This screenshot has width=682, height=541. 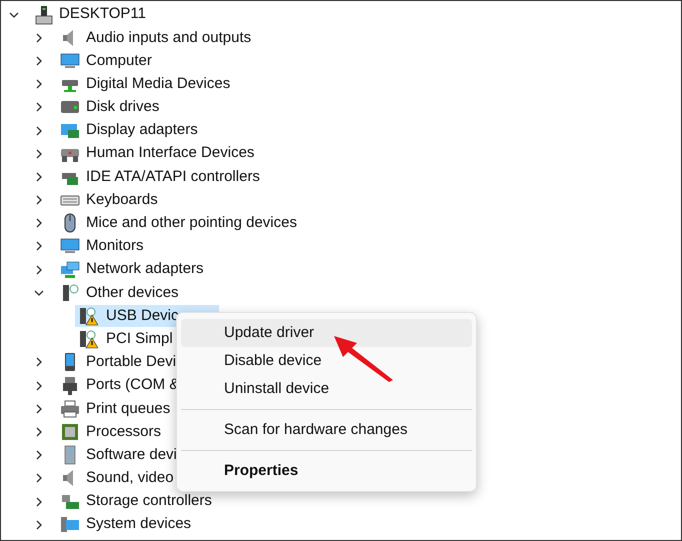 I want to click on unknown-device-icon, so click(x=70, y=292).